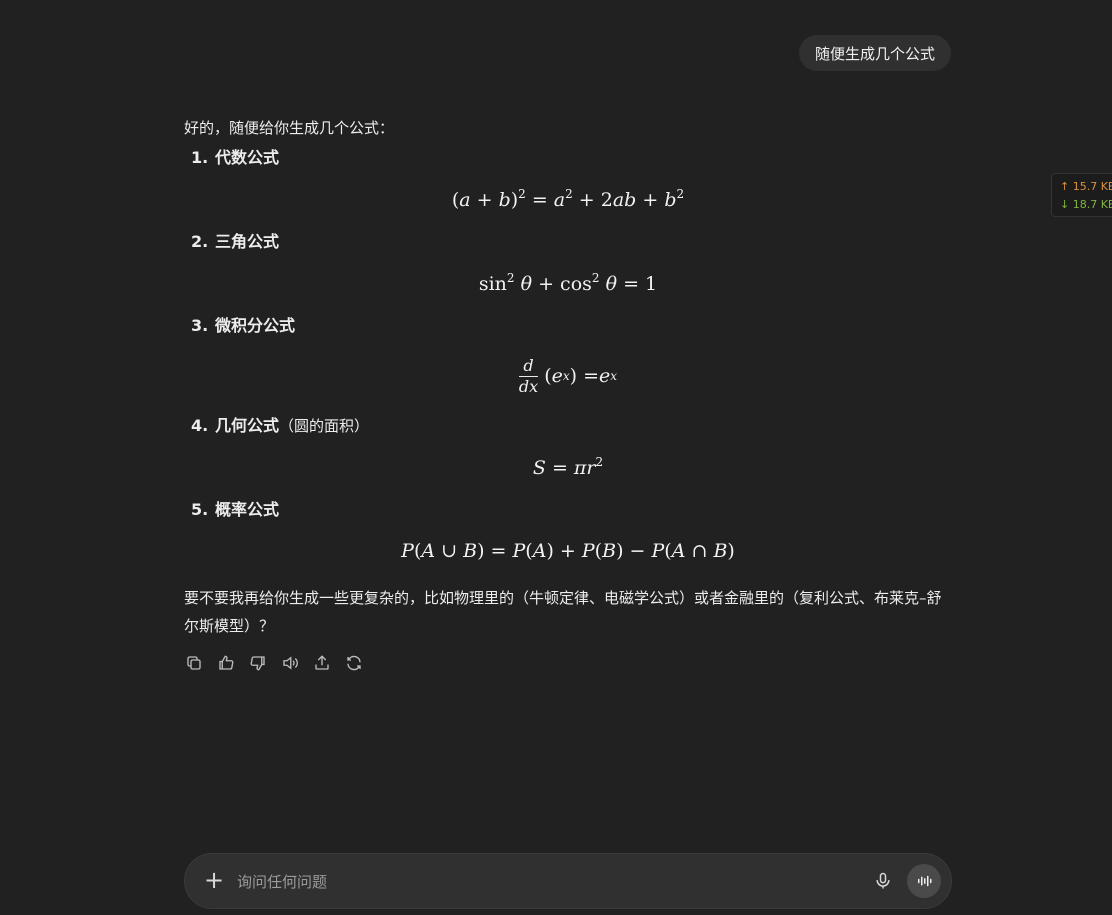 Image resolution: width=1112 pixels, height=915 pixels. I want to click on formula-calculus: d dx (e x) = ex, so click(568, 375).